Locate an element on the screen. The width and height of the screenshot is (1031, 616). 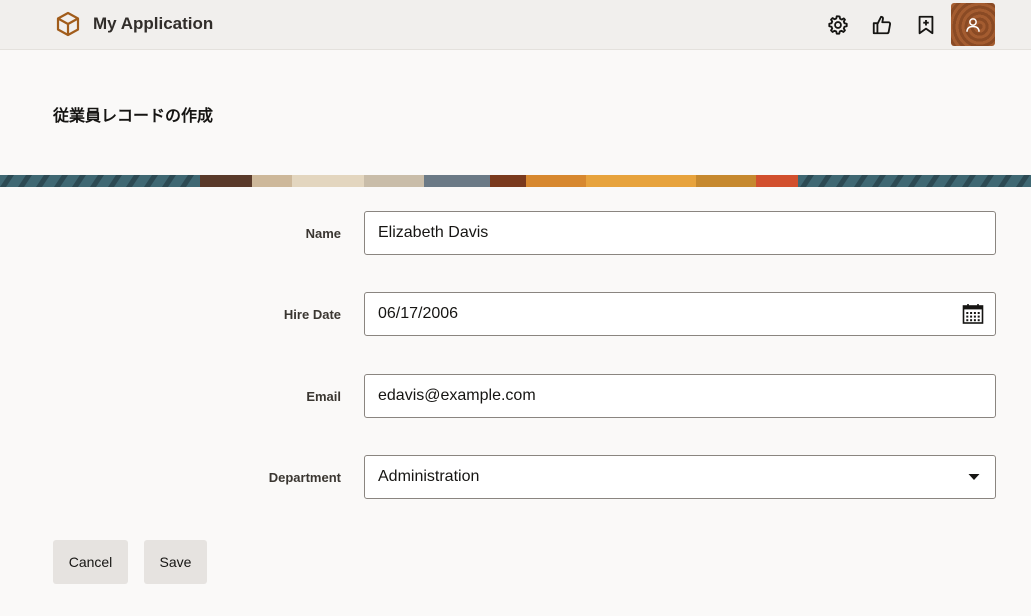
feedback-button is located at coordinates (882, 25).